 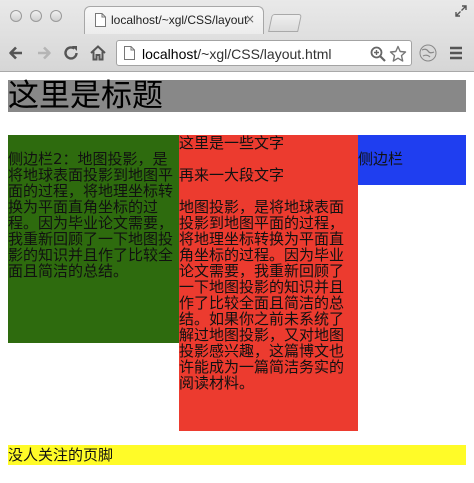 I want to click on menu-icon, so click(x=456, y=53).